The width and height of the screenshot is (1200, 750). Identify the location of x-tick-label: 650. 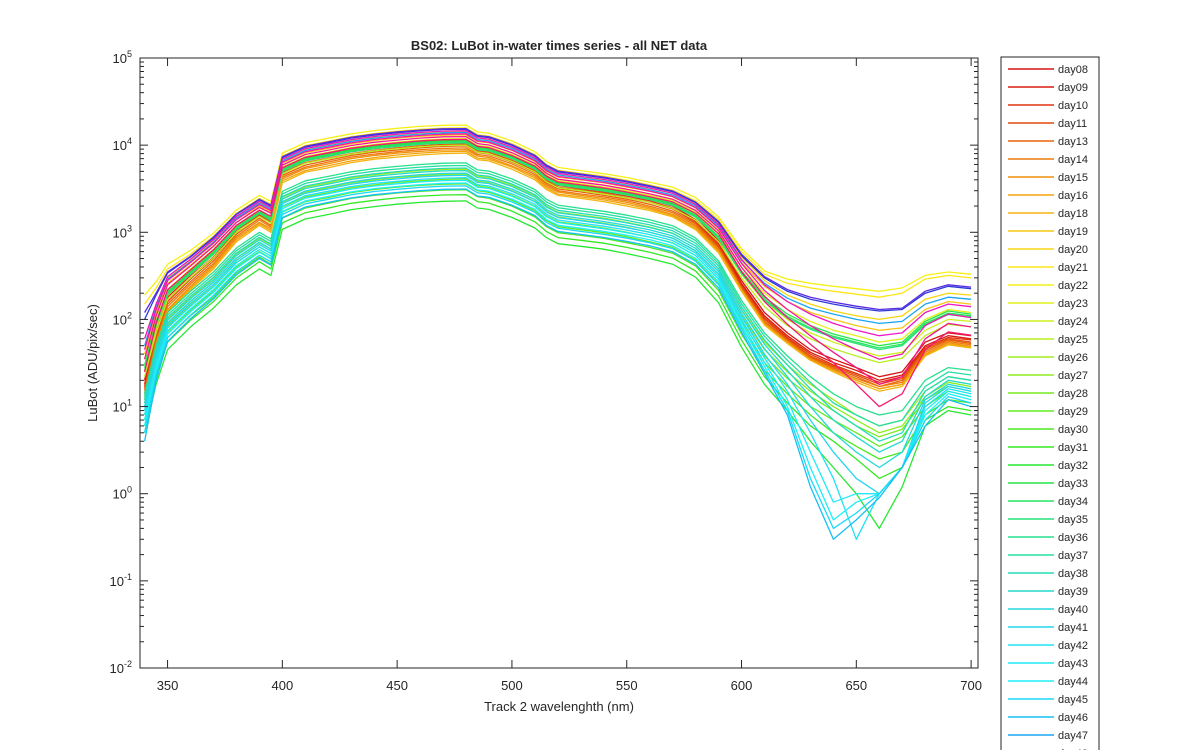
(856, 685).